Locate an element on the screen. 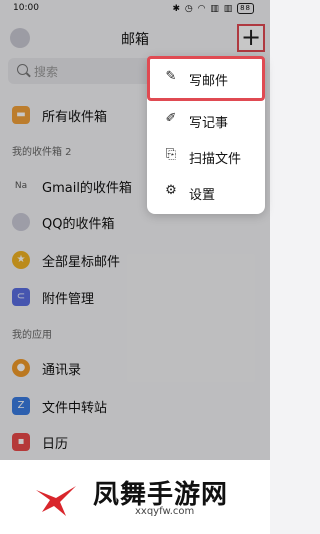 This screenshot has width=320, height=534. menu-item-settings: ⚙ 设置 is located at coordinates (206, 192).